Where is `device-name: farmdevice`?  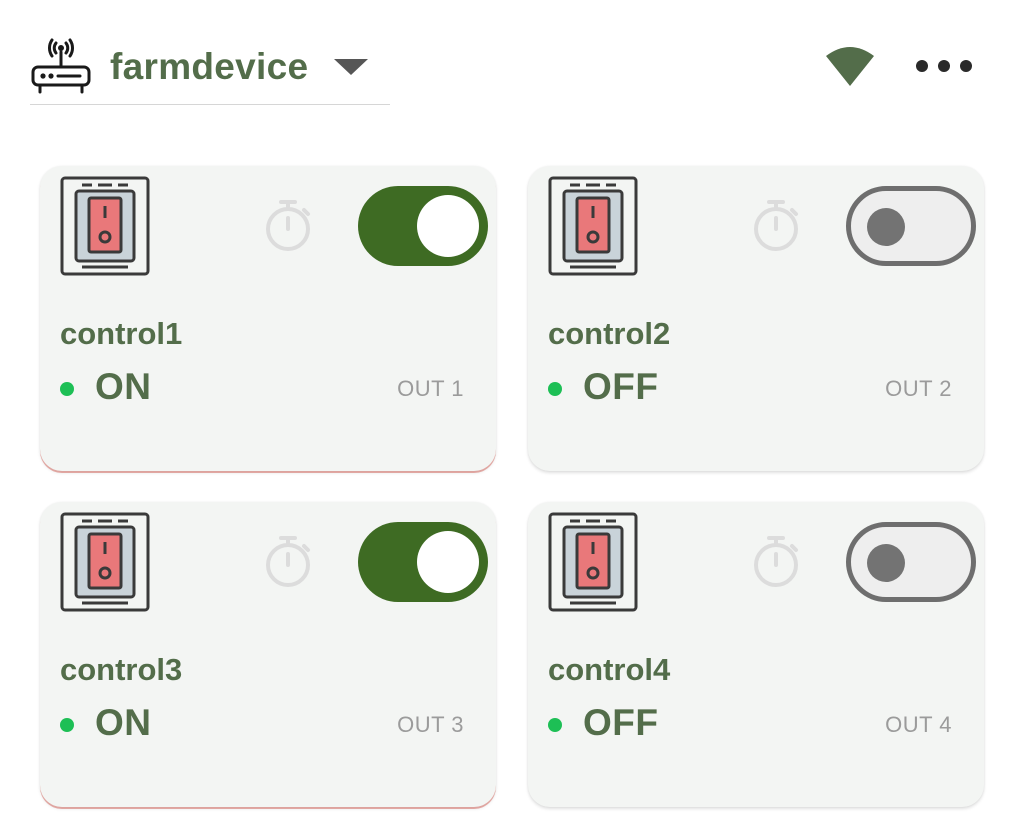 device-name: farmdevice is located at coordinates (209, 66).